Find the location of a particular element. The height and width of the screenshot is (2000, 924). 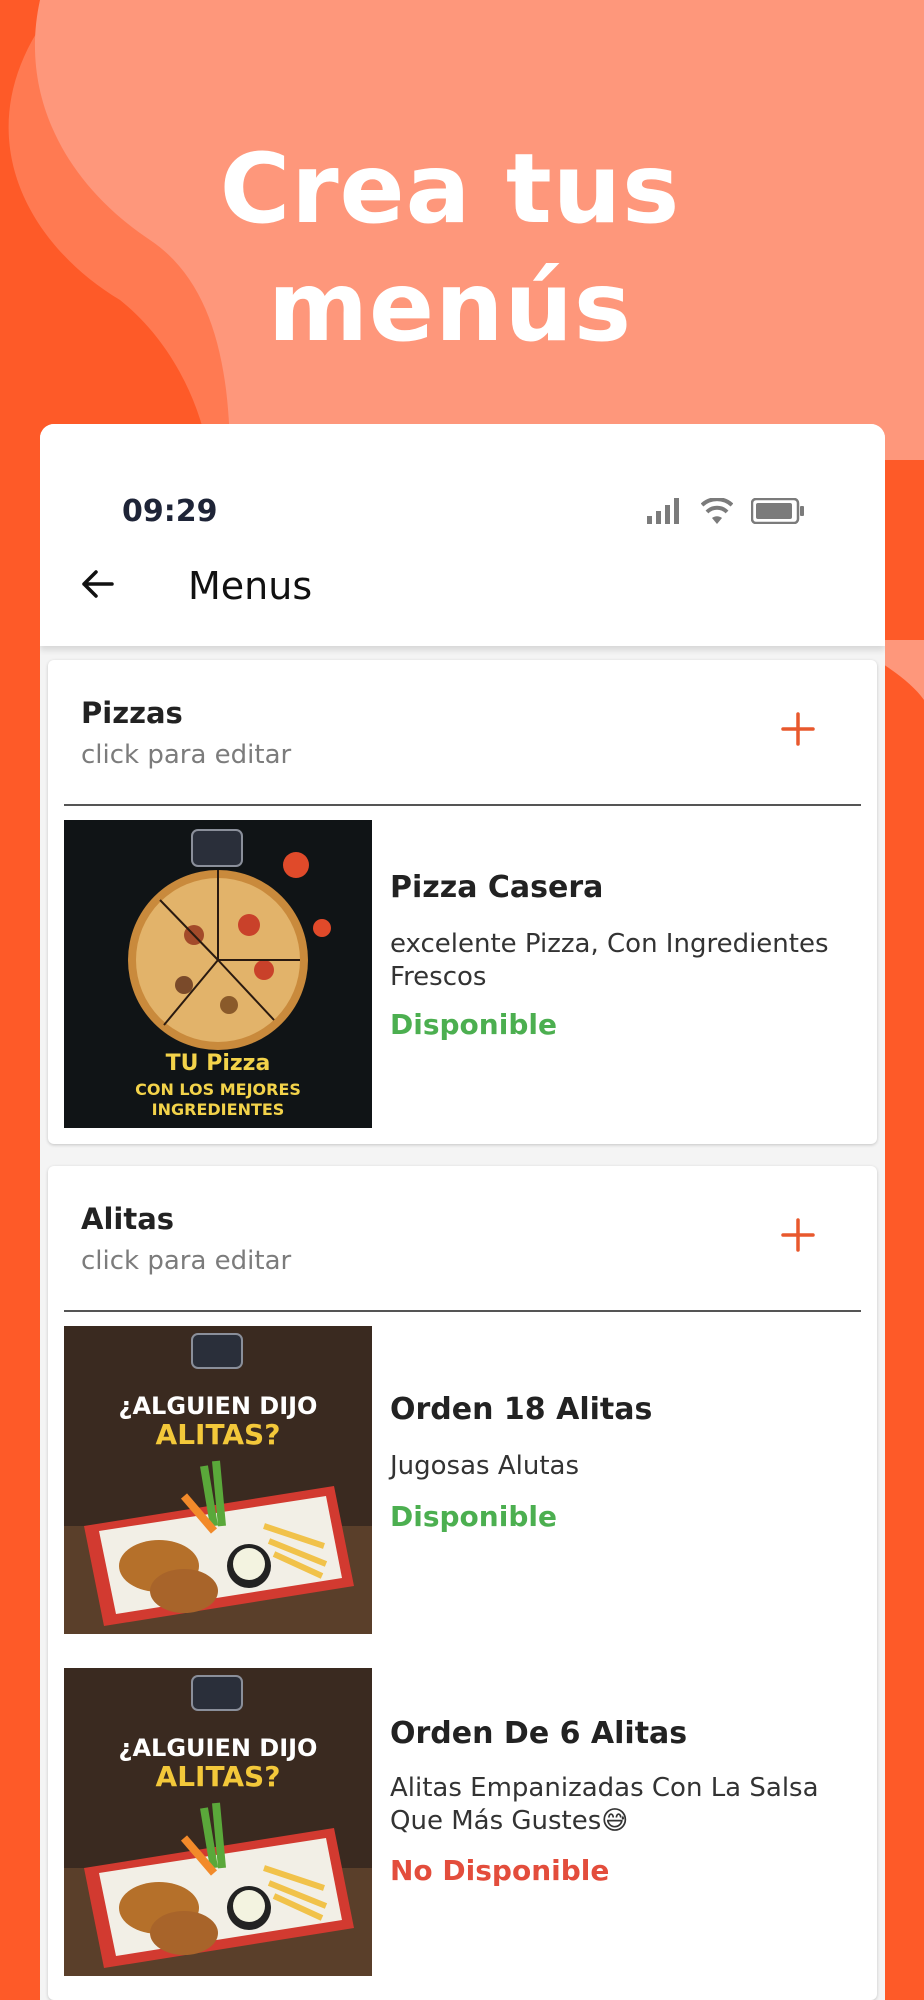

page-title: Menus is located at coordinates (250, 586).